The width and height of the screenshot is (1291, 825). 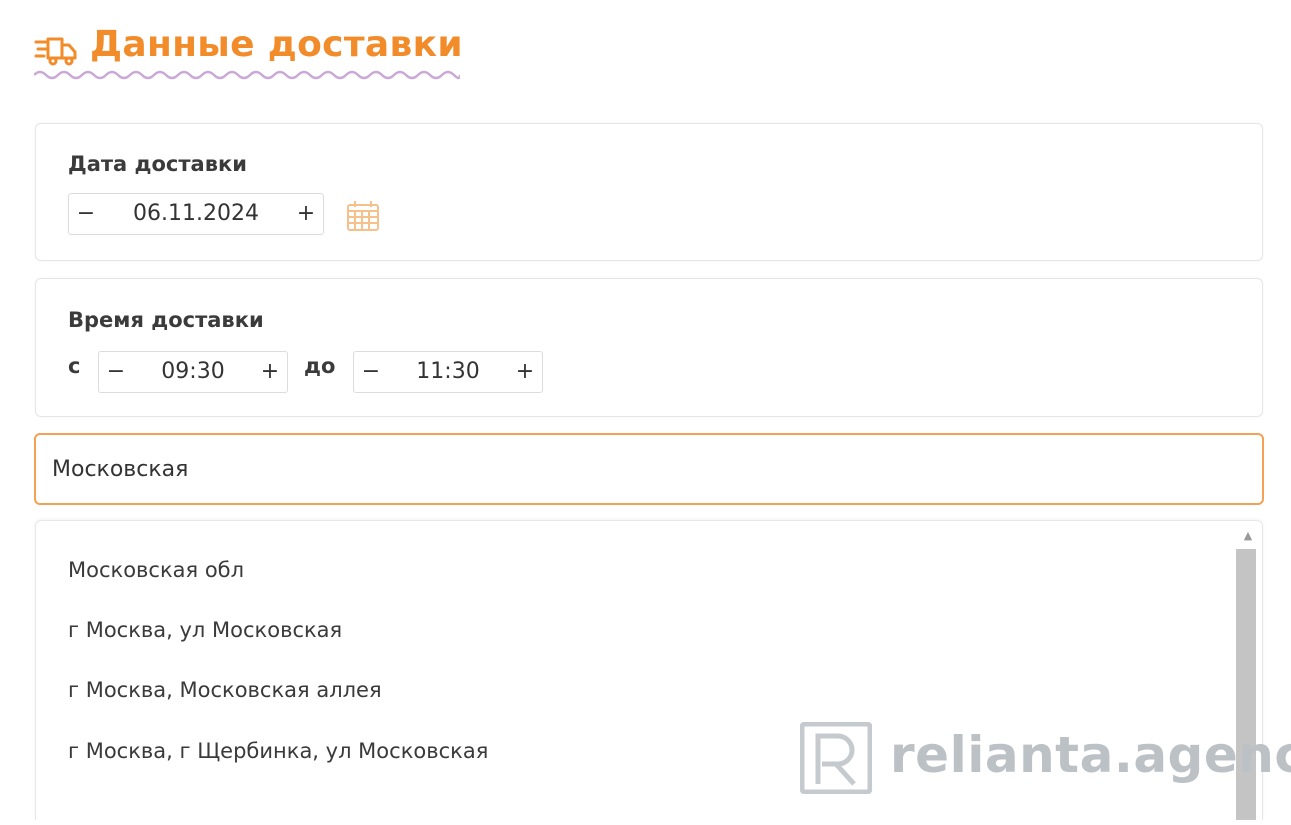 What do you see at coordinates (1248, 536) in the screenshot?
I see `scroll-up-arrow-icon: ▲` at bounding box center [1248, 536].